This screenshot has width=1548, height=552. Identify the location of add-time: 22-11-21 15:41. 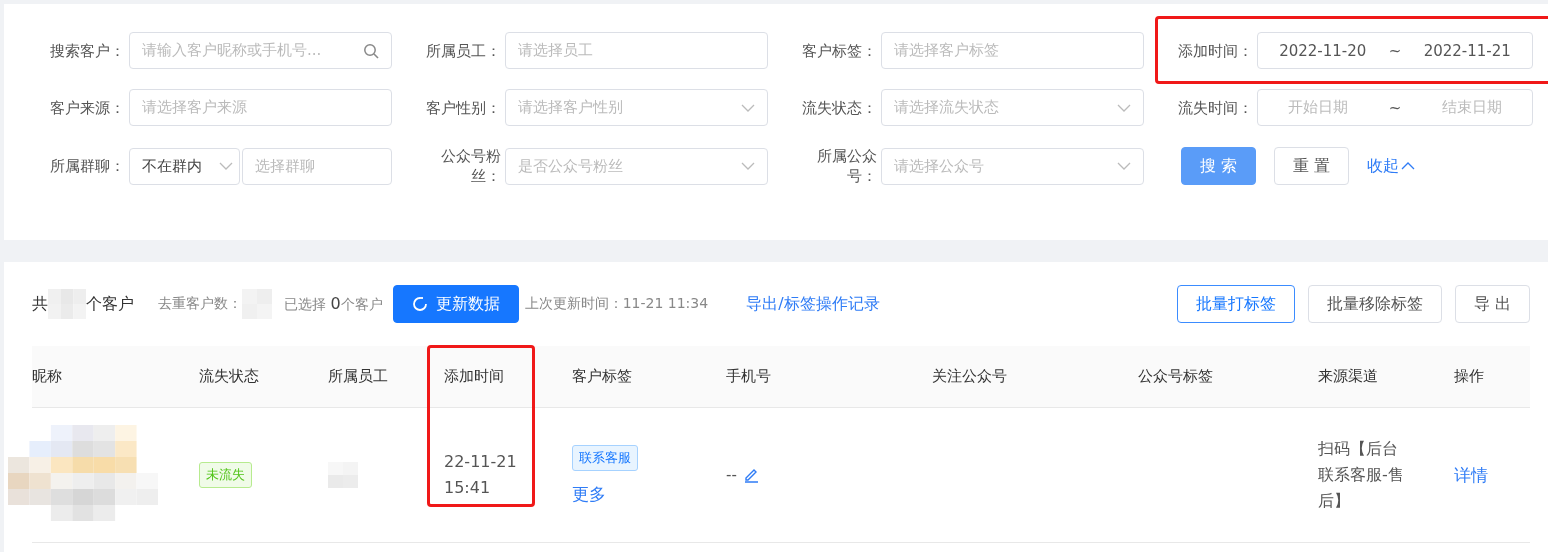
(481, 475).